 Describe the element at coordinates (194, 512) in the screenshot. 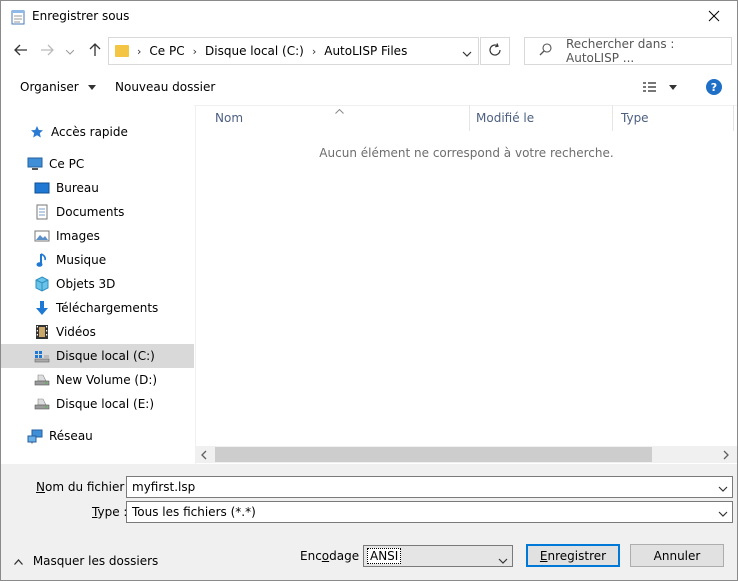

I see `file-type-value: Tous les fichiers (*.*)` at that location.